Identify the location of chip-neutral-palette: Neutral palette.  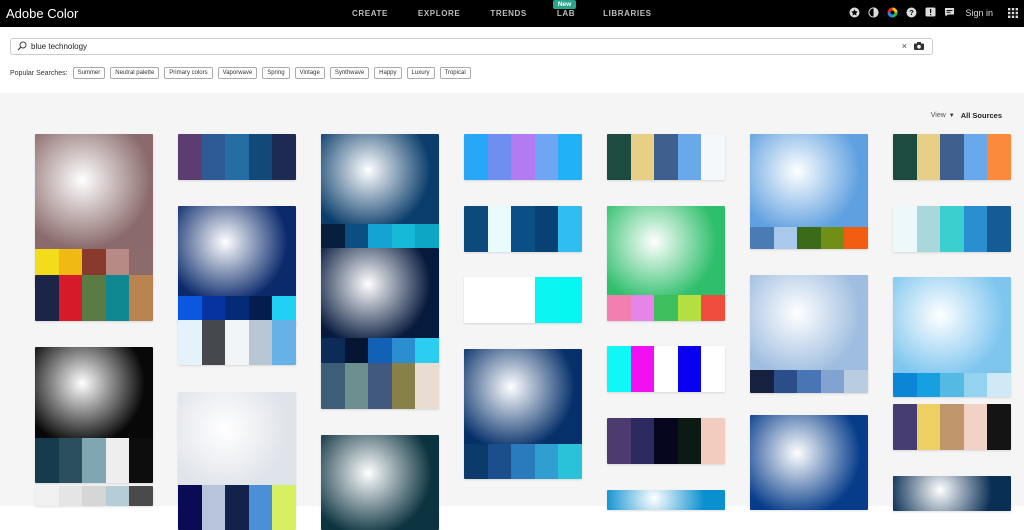
(135, 73).